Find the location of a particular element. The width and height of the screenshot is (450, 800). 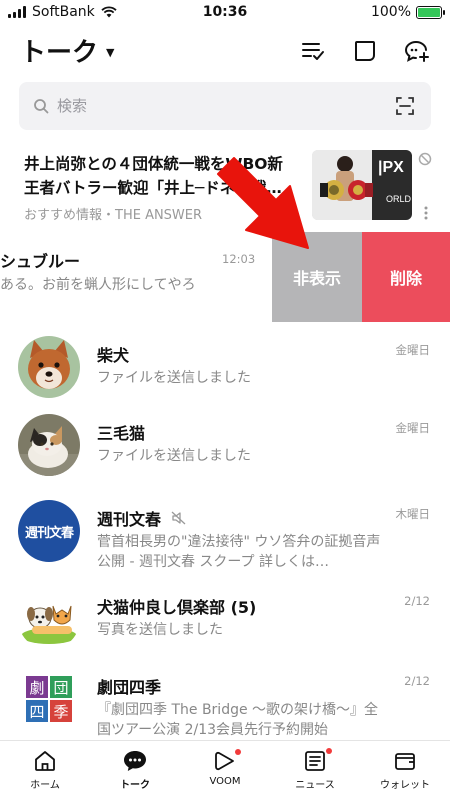

qr-scan-icon is located at coordinates (405, 106).